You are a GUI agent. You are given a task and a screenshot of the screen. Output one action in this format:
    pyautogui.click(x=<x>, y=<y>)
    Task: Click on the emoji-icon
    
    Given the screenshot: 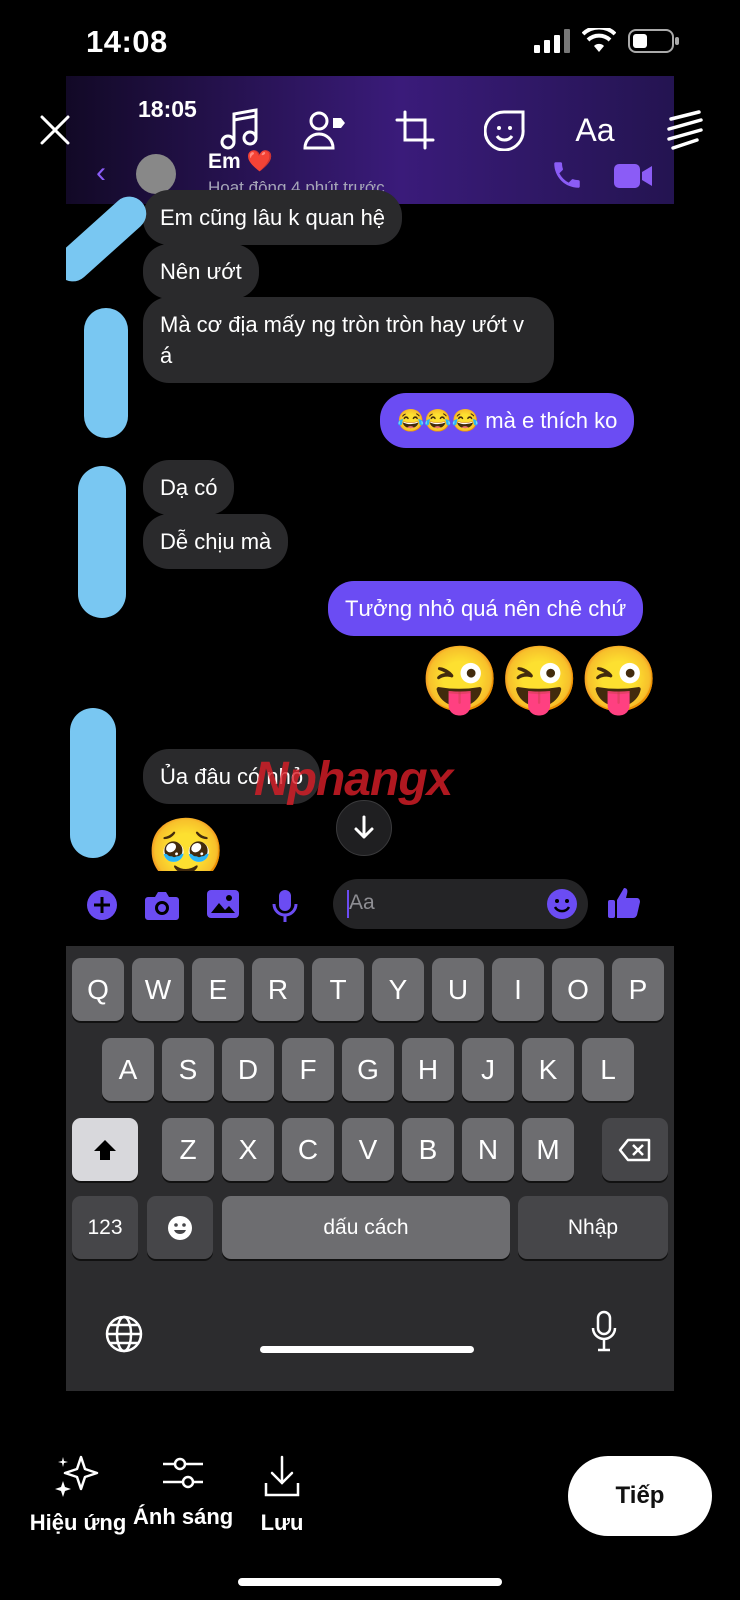 What is the action you would take?
    pyautogui.click(x=562, y=904)
    